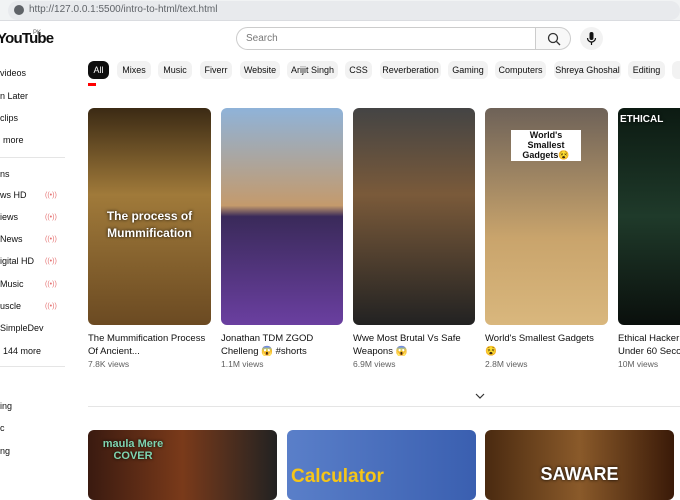  What do you see at coordinates (649, 216) in the screenshot?
I see `short-thumbnail: ETHICAL` at bounding box center [649, 216].